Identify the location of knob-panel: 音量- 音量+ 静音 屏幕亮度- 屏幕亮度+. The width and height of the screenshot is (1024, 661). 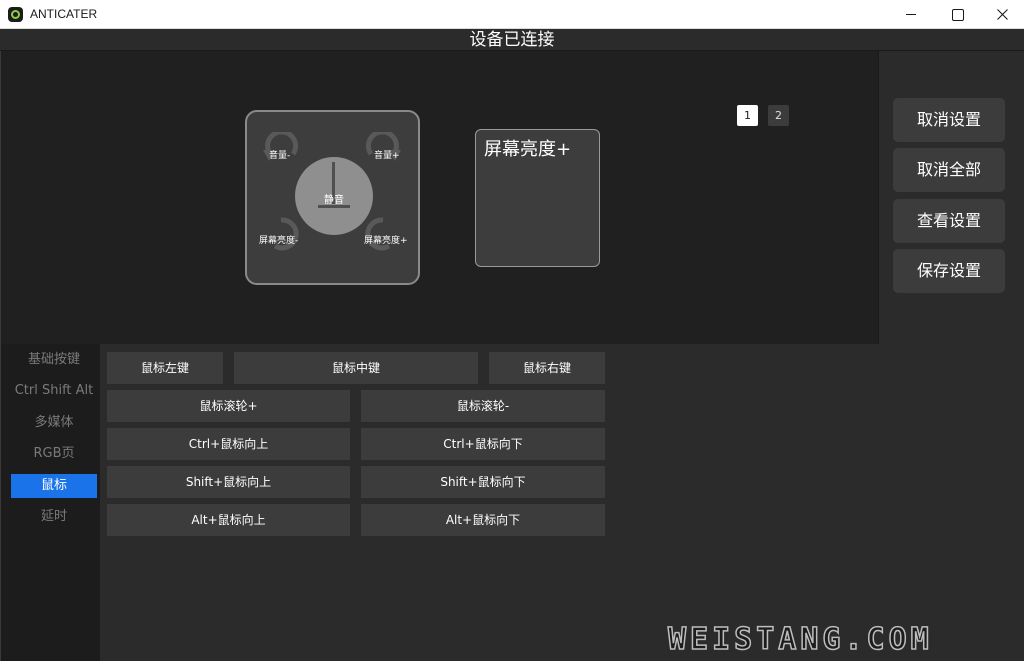
(332, 197).